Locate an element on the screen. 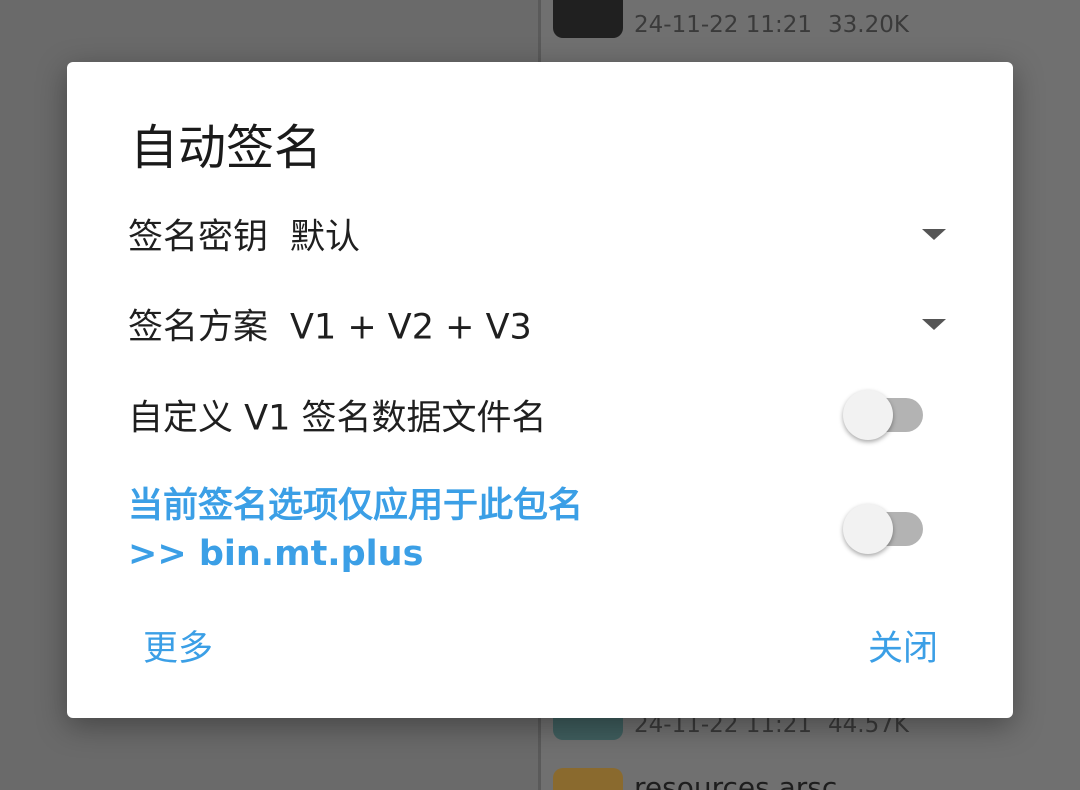  file-list-item: 24-11-22 11:21 33.20K is located at coordinates (816, 19).